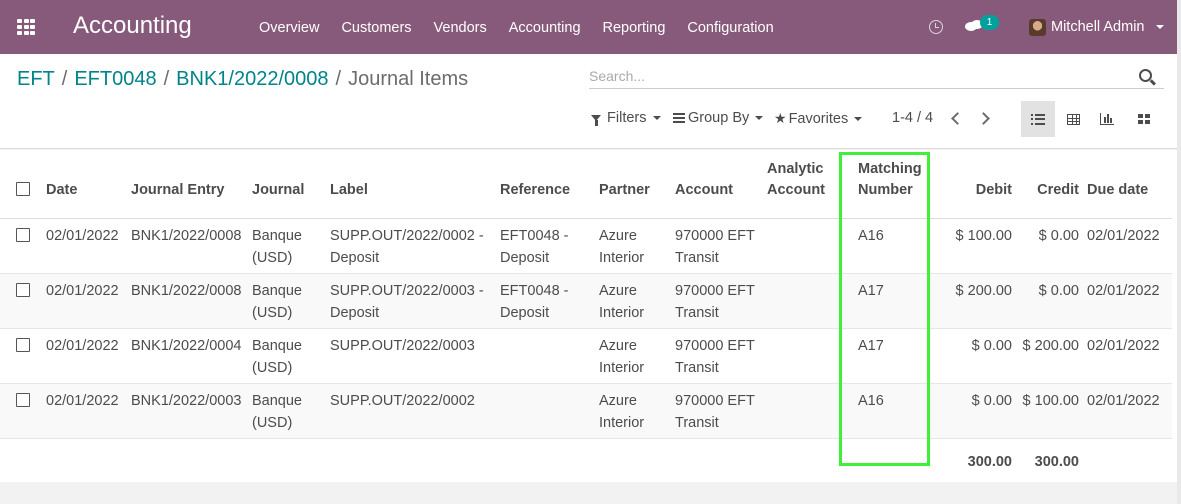 This screenshot has height=504, width=1181. Describe the element at coordinates (902, 184) in the screenshot. I see `column-header-matching-number: Matching Number` at that location.